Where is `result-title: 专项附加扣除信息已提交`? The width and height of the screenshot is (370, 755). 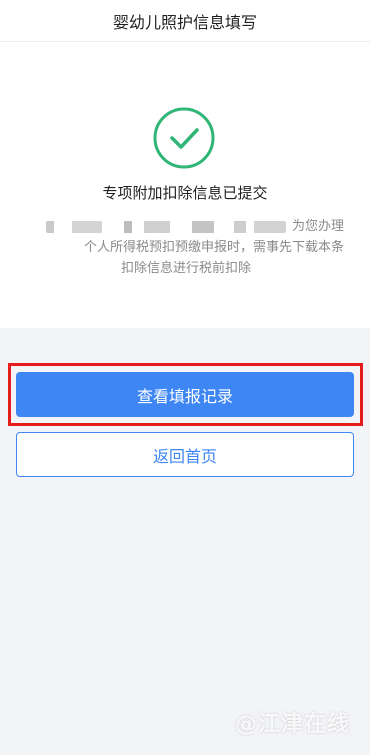 result-title: 专项附加扣除信息已提交 is located at coordinates (185, 193).